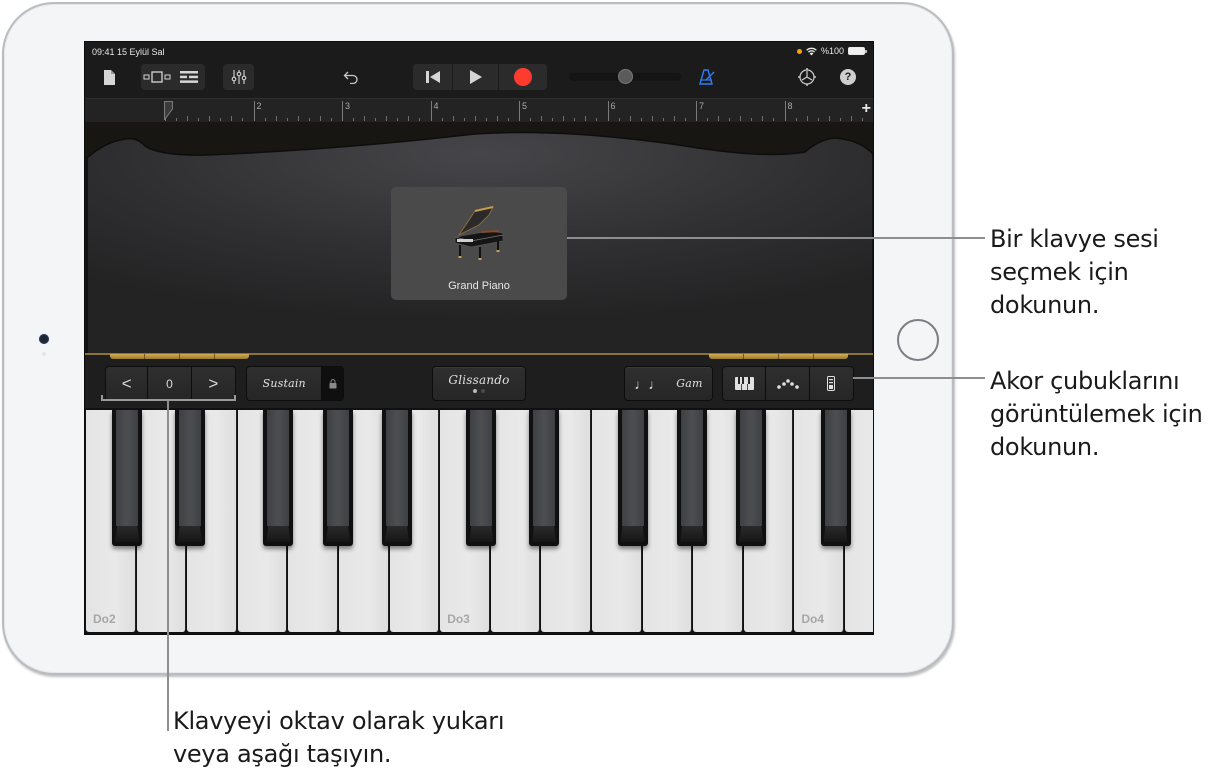 This screenshot has height=777, width=1232. I want to click on undo-button, so click(351, 77).